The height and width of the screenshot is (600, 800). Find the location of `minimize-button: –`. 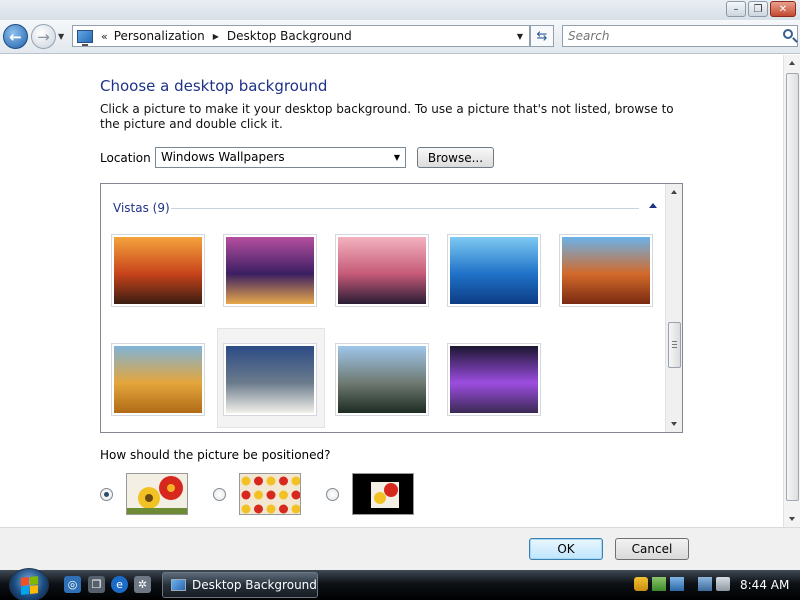

minimize-button: – is located at coordinates (736, 9).